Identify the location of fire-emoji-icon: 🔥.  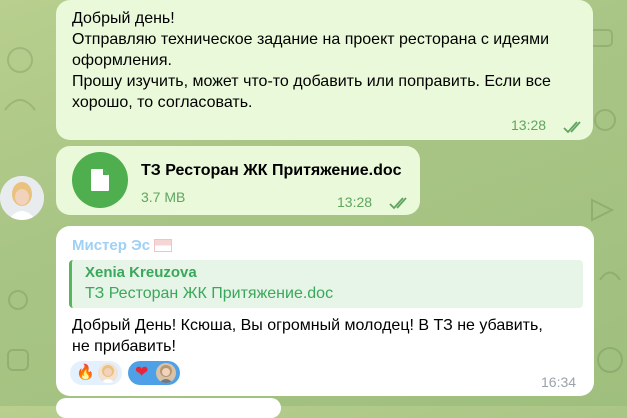
(85, 372).